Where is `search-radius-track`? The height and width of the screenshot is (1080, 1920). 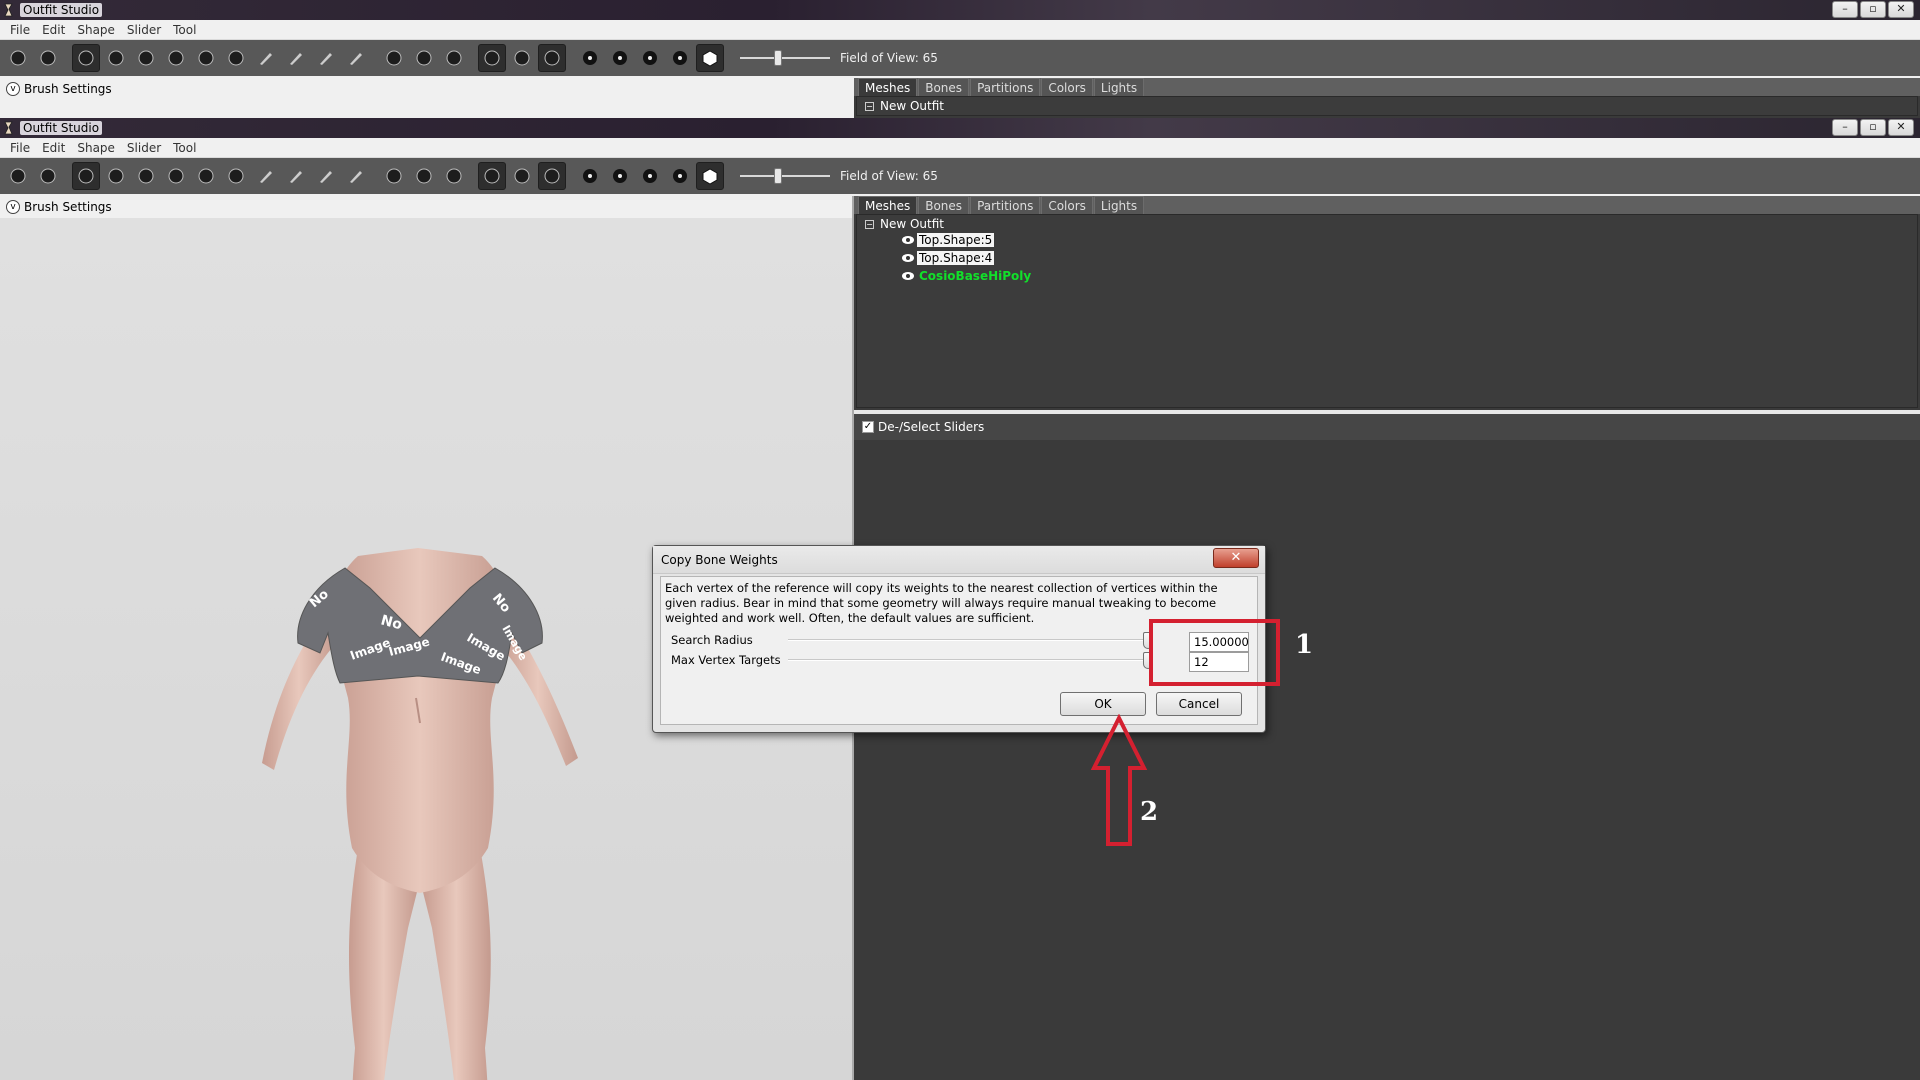
search-radius-track is located at coordinates (968, 640).